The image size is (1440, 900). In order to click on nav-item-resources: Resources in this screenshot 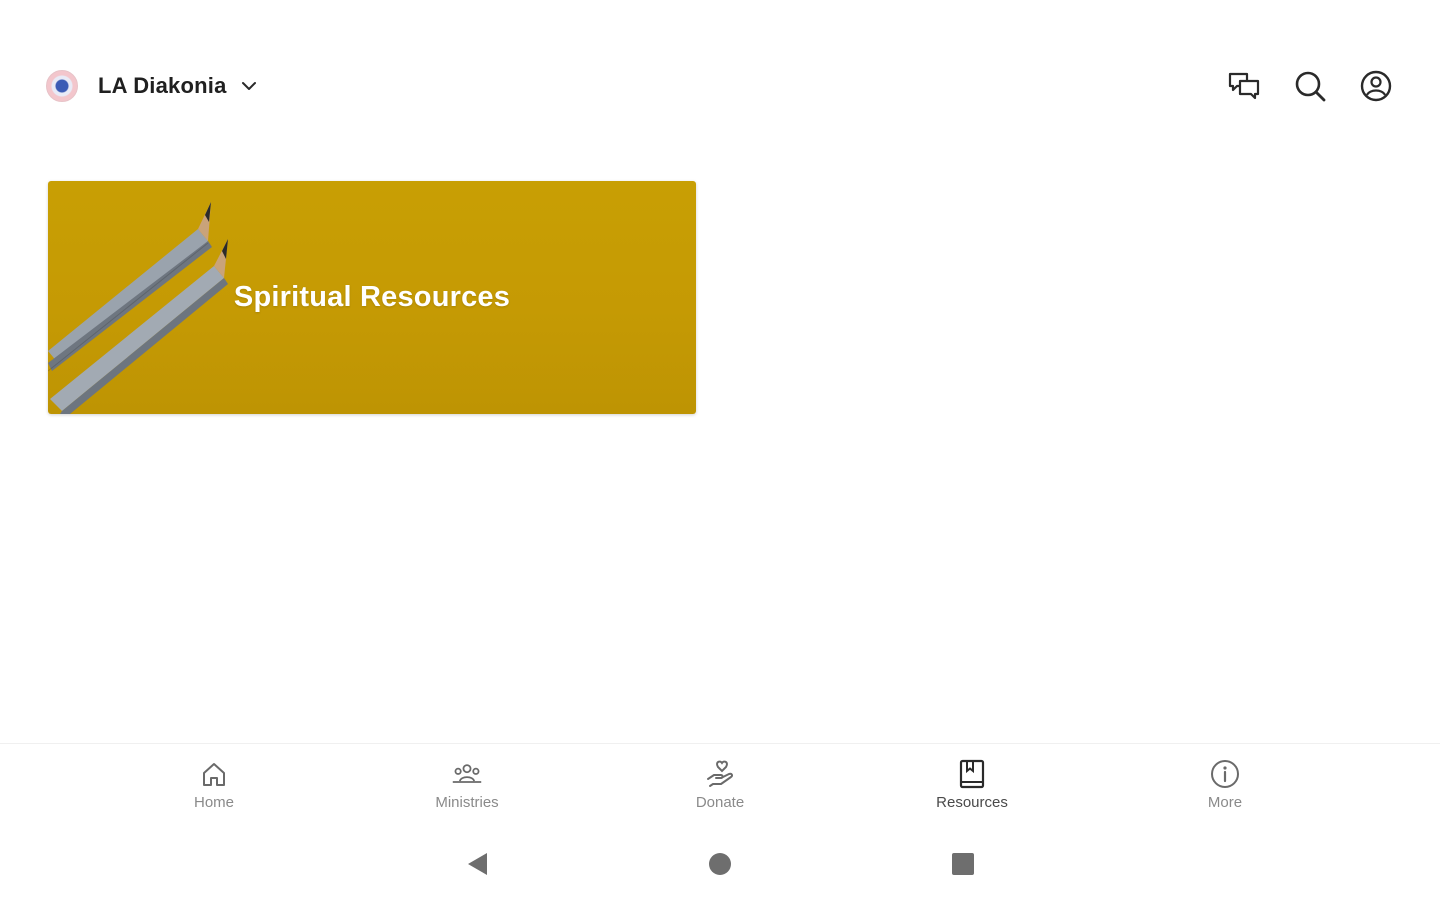, I will do `click(972, 784)`.